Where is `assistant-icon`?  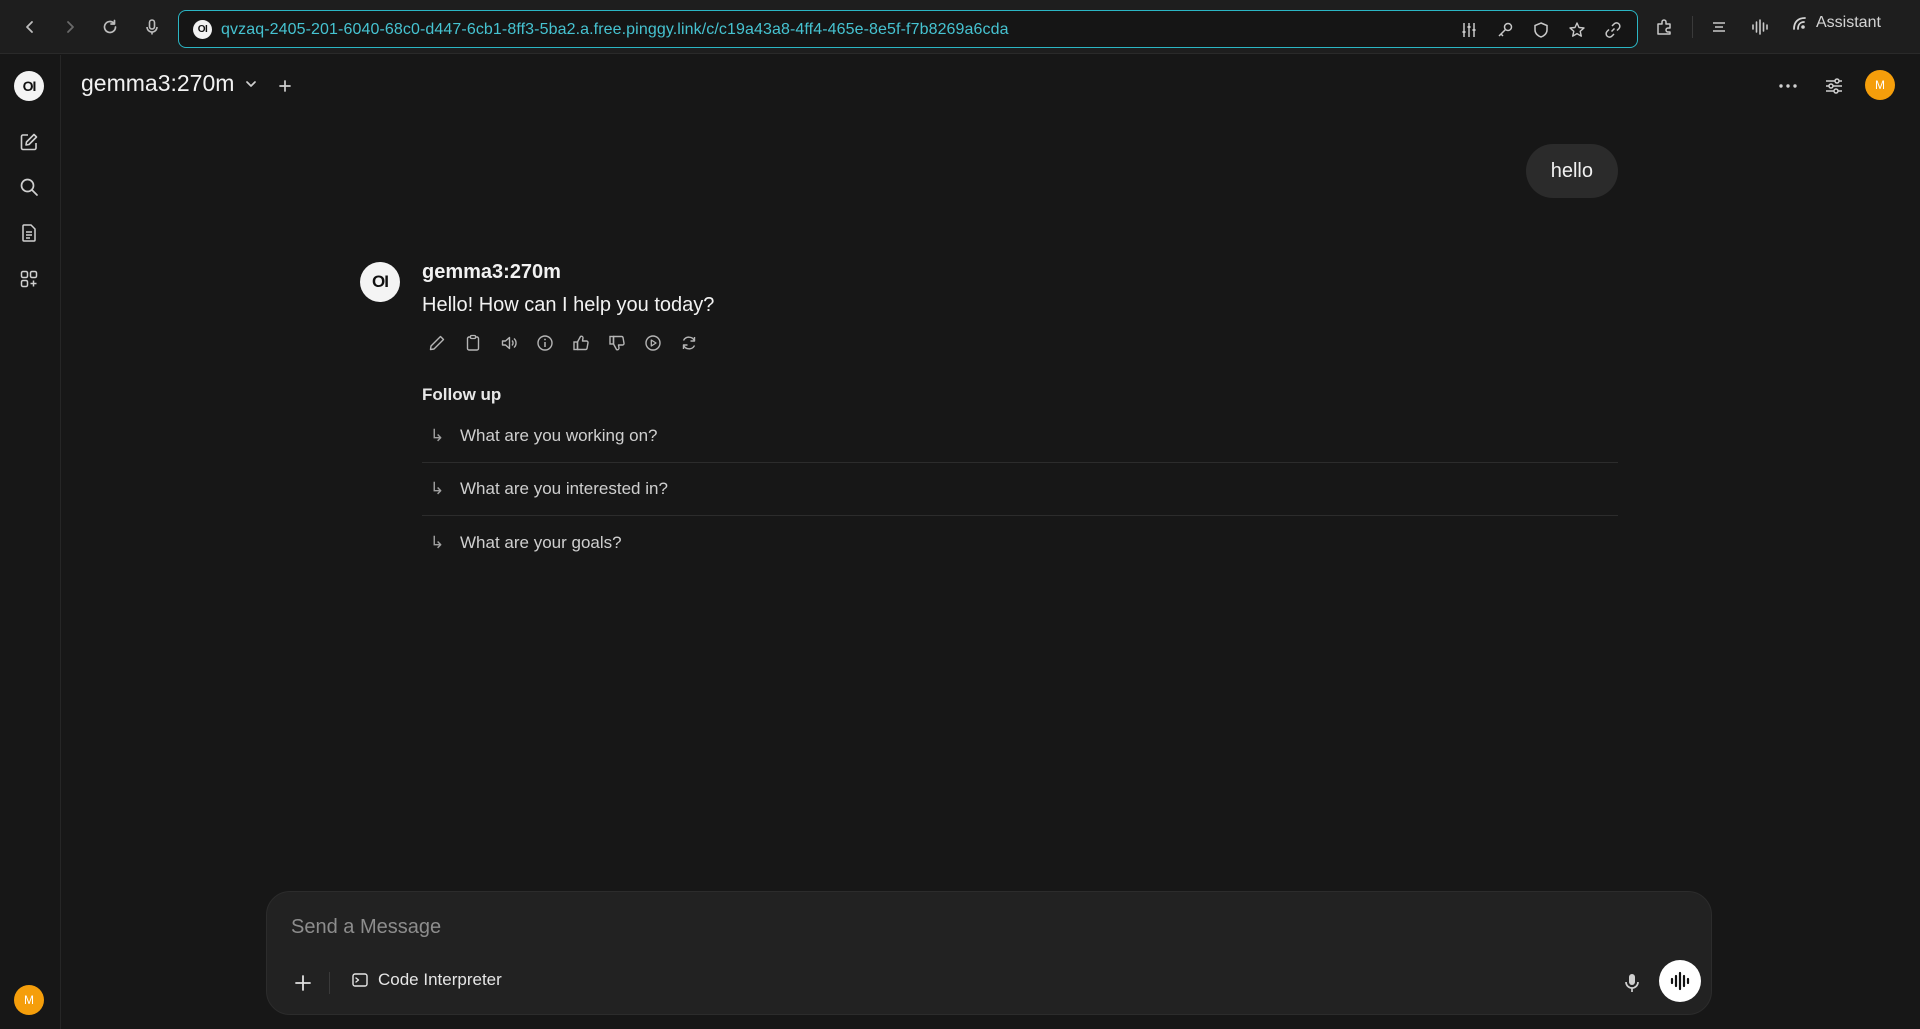
assistant-icon is located at coordinates (1799, 23).